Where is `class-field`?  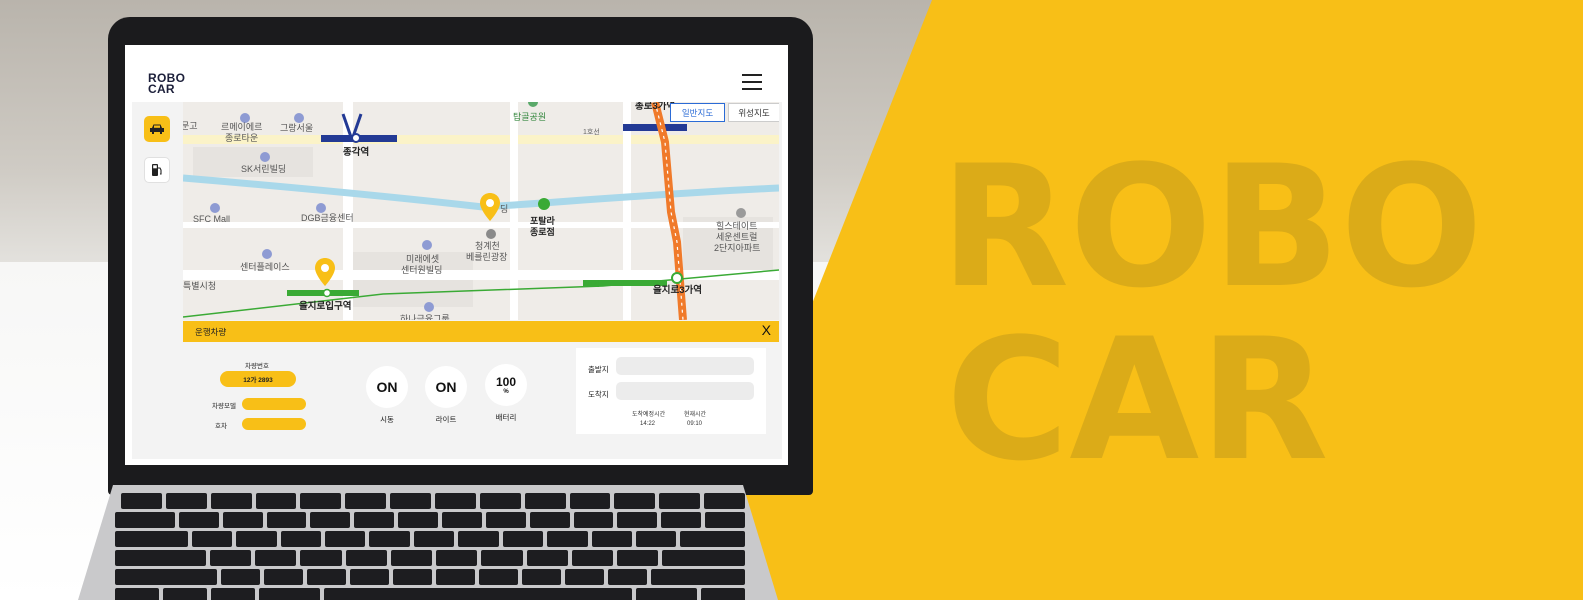 class-field is located at coordinates (274, 424).